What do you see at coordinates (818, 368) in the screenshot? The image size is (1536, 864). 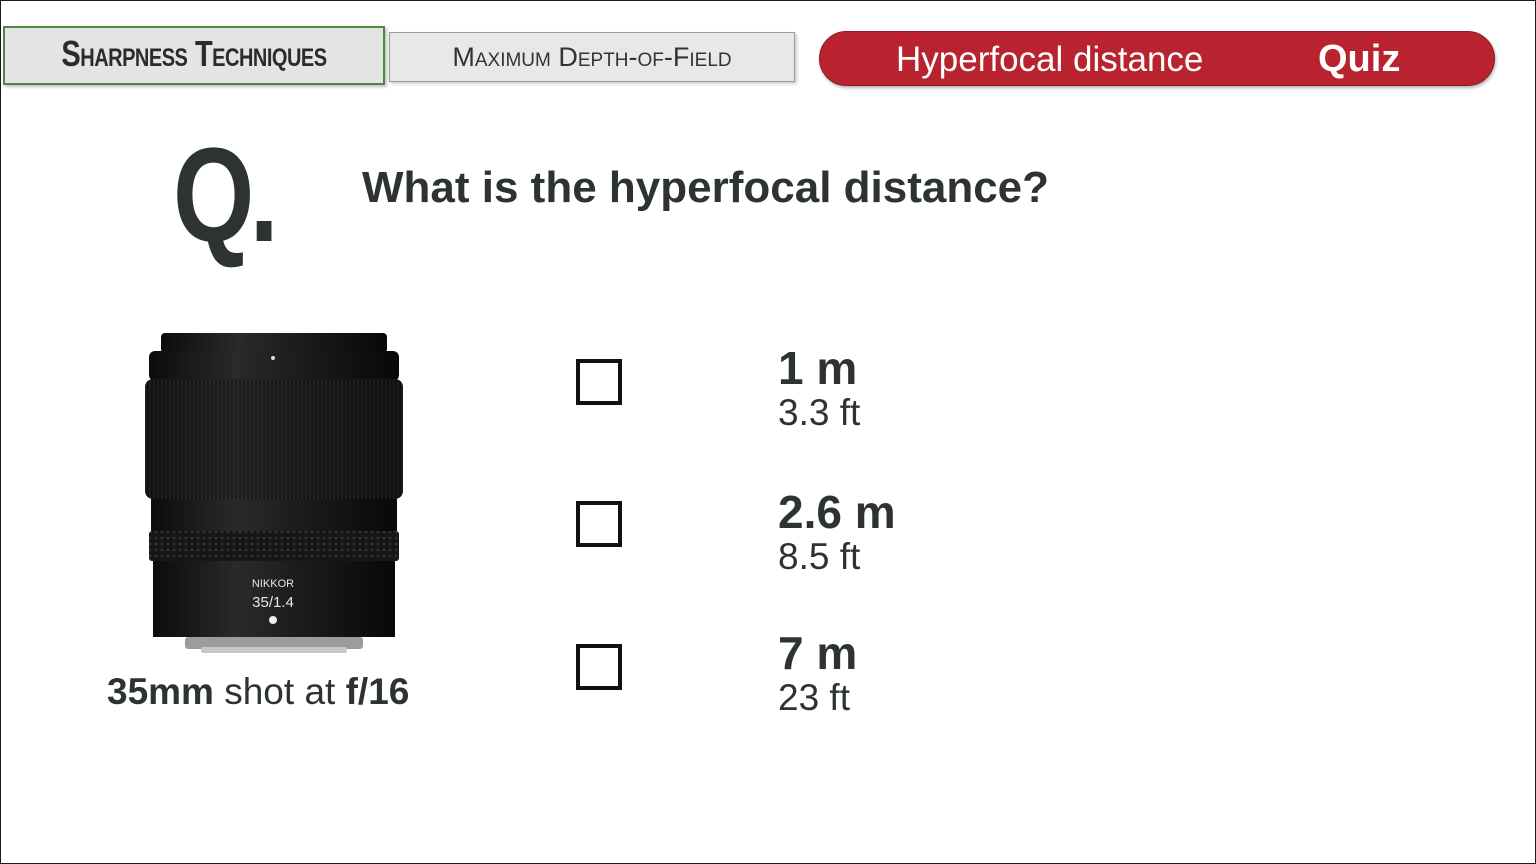 I see `option-1-metric: 1 m` at bounding box center [818, 368].